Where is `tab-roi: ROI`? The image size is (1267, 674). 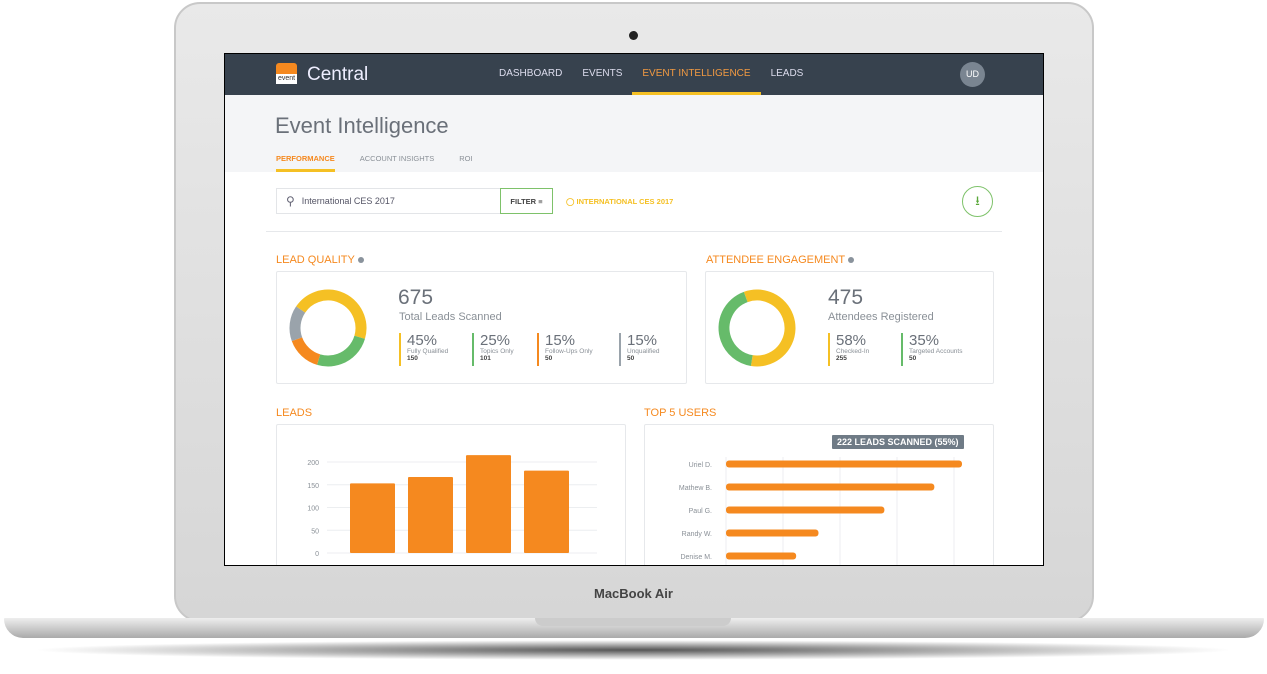 tab-roi: ROI is located at coordinates (465, 163).